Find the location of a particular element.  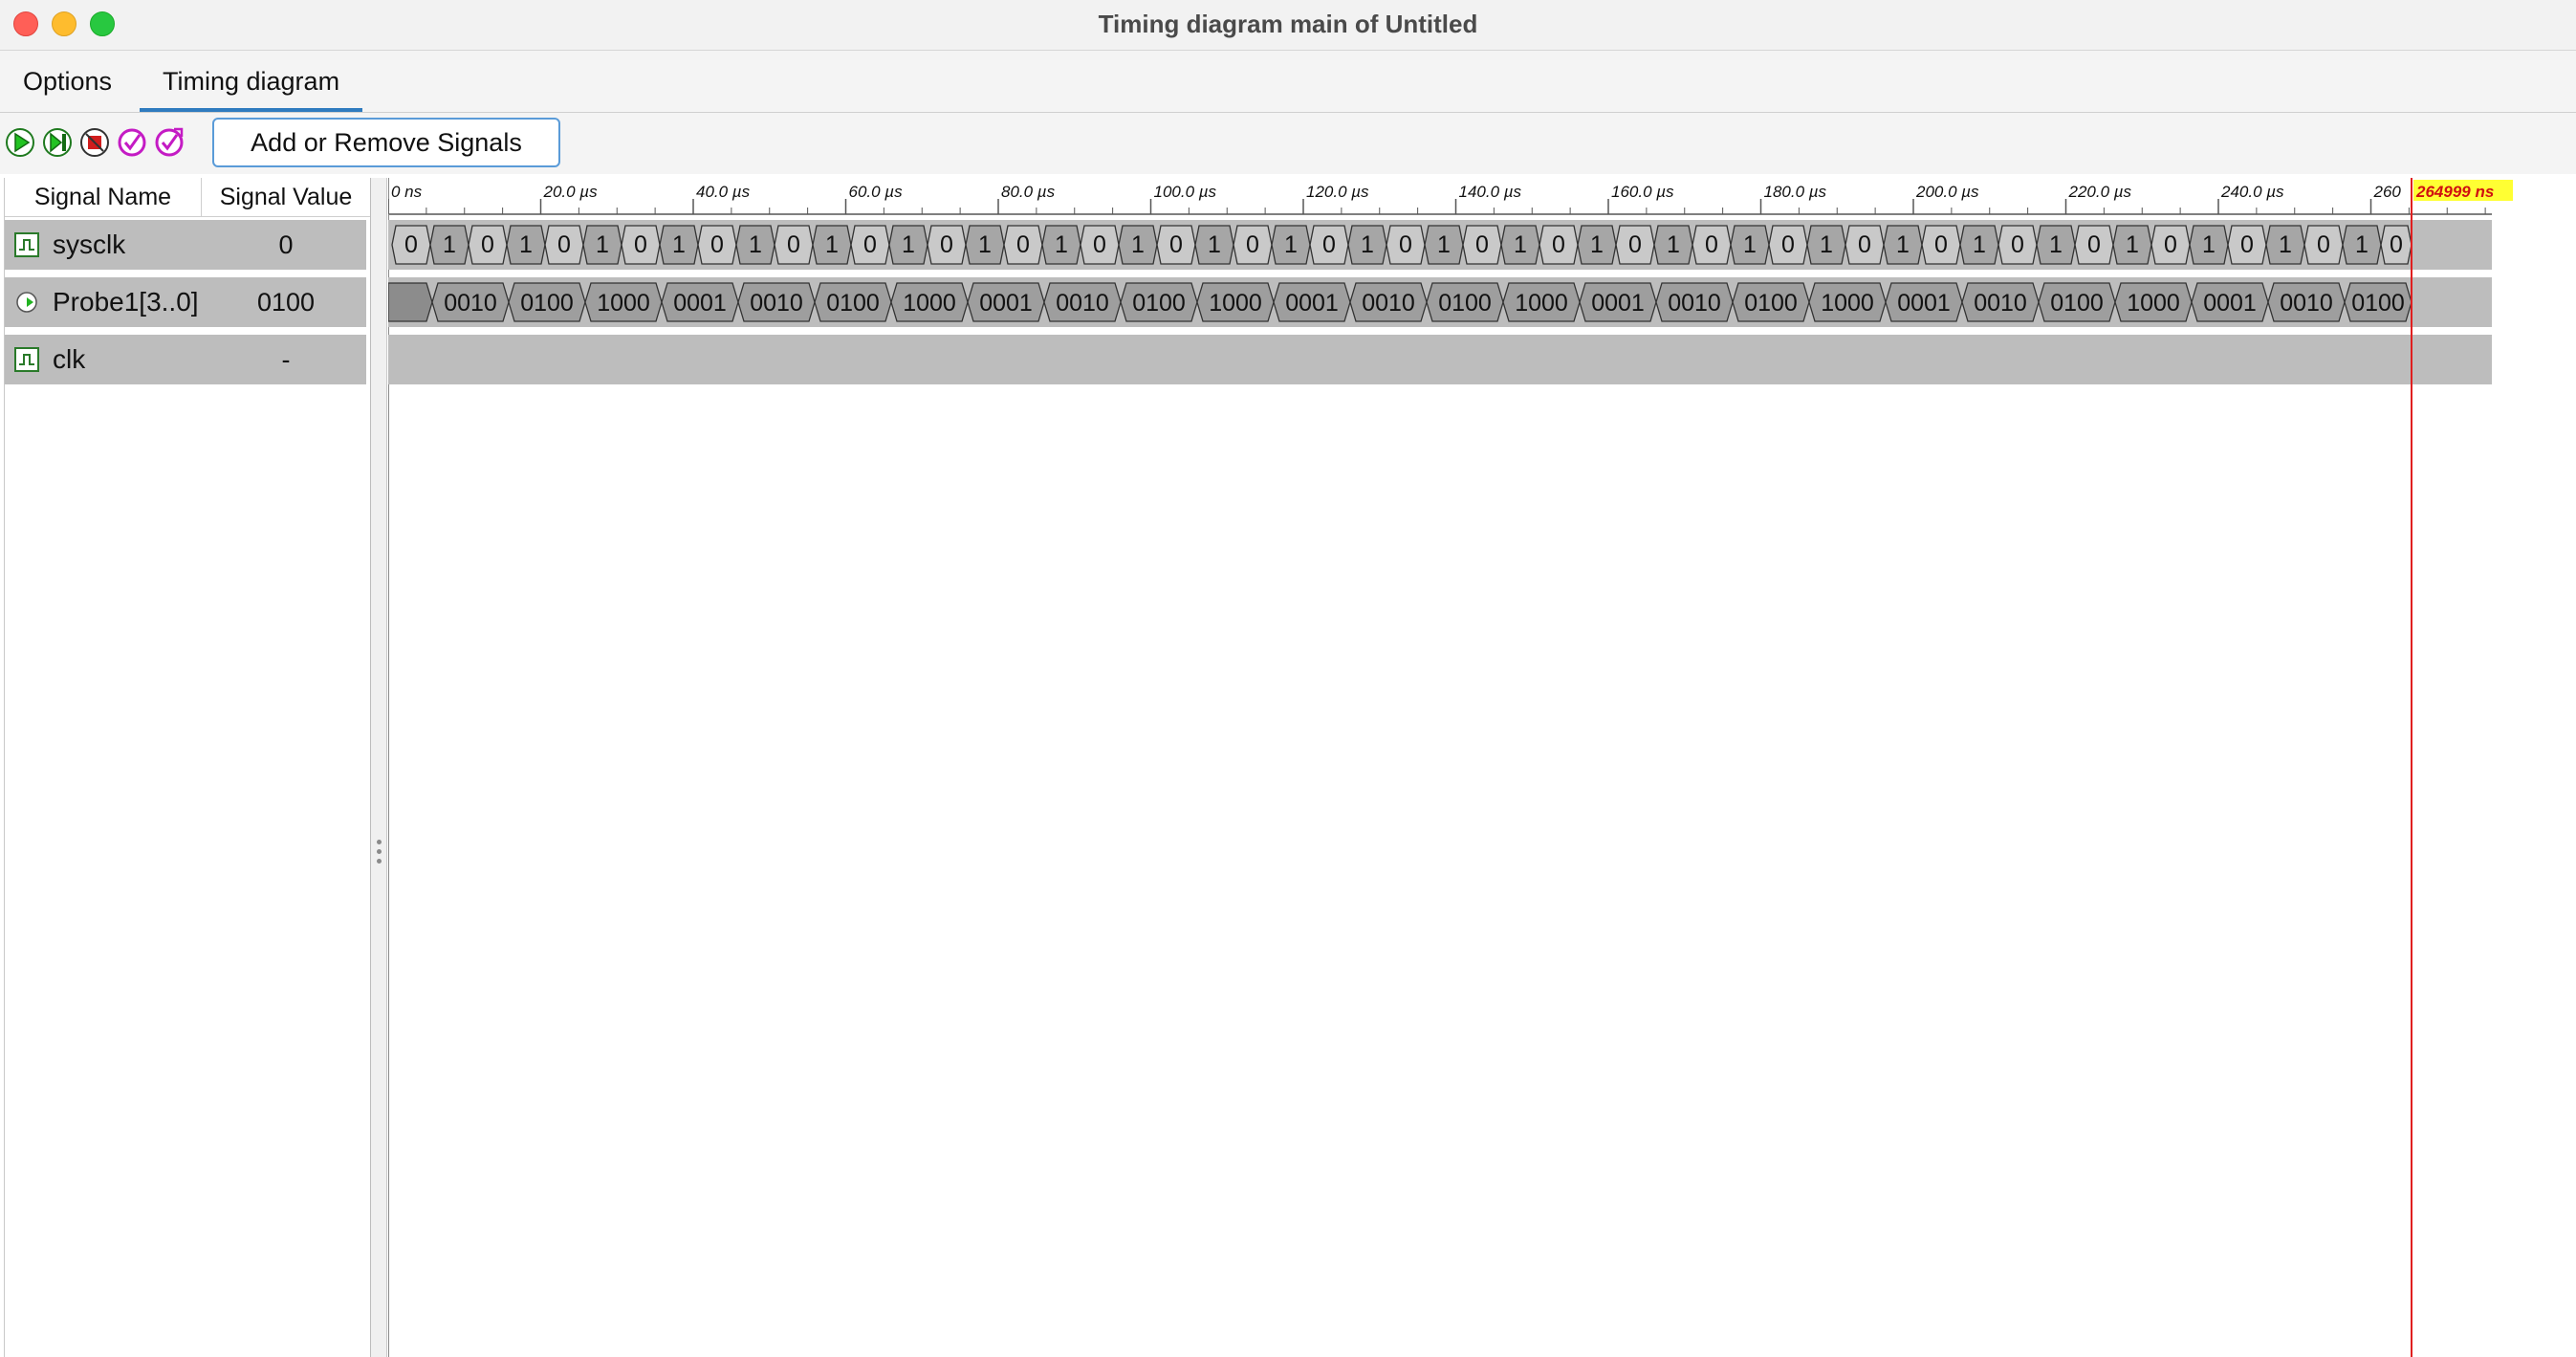

signal-row-clk: clk - is located at coordinates (185, 359).